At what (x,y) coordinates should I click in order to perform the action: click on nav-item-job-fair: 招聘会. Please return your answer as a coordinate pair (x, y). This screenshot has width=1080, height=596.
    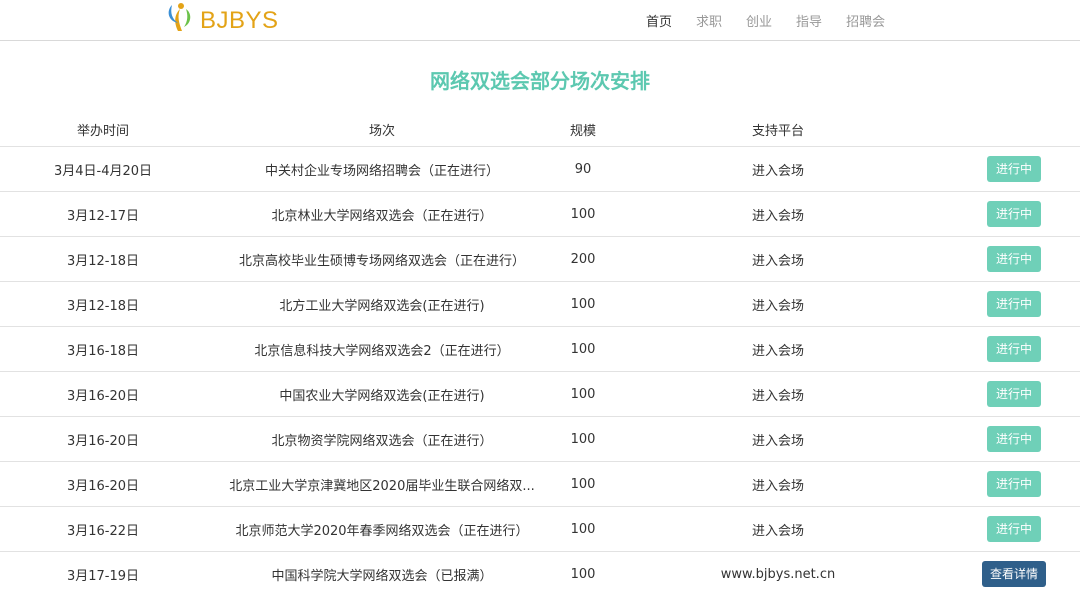
    Looking at the image, I should click on (865, 20).